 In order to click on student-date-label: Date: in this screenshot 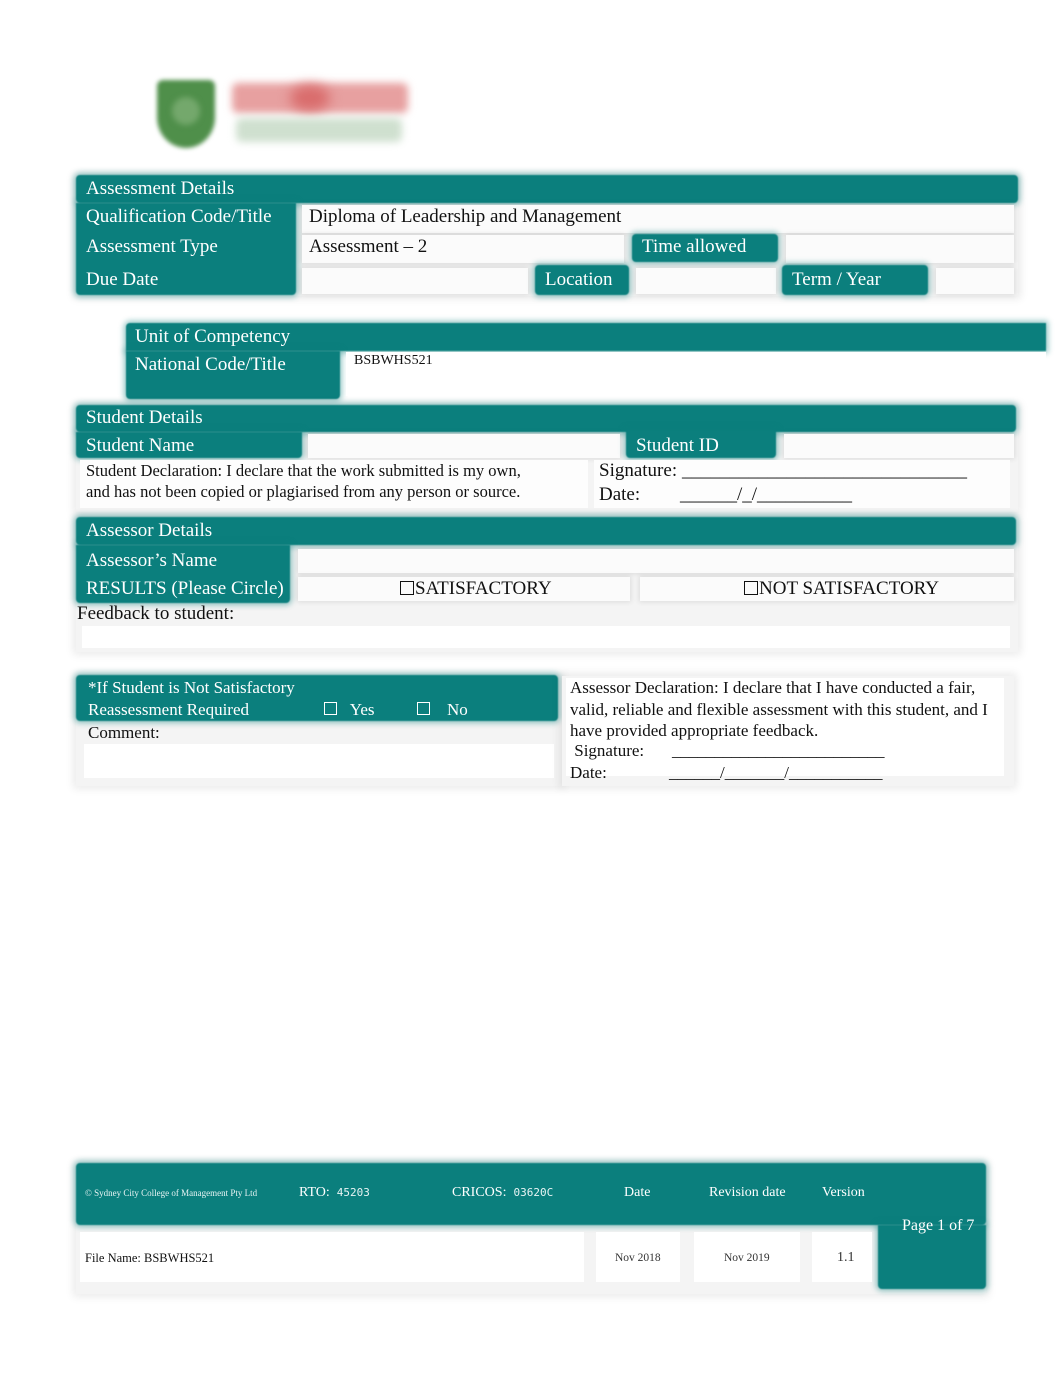, I will do `click(620, 494)`.